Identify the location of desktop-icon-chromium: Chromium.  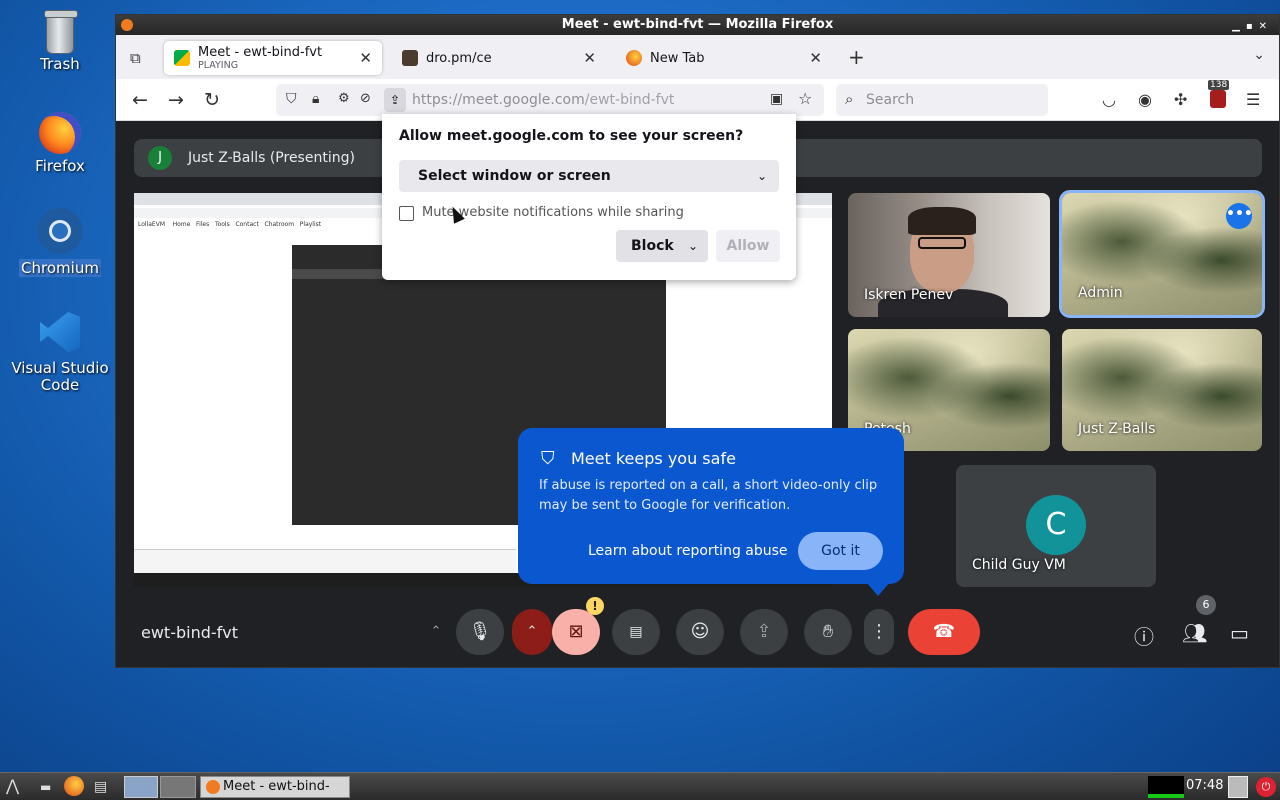
(60, 242).